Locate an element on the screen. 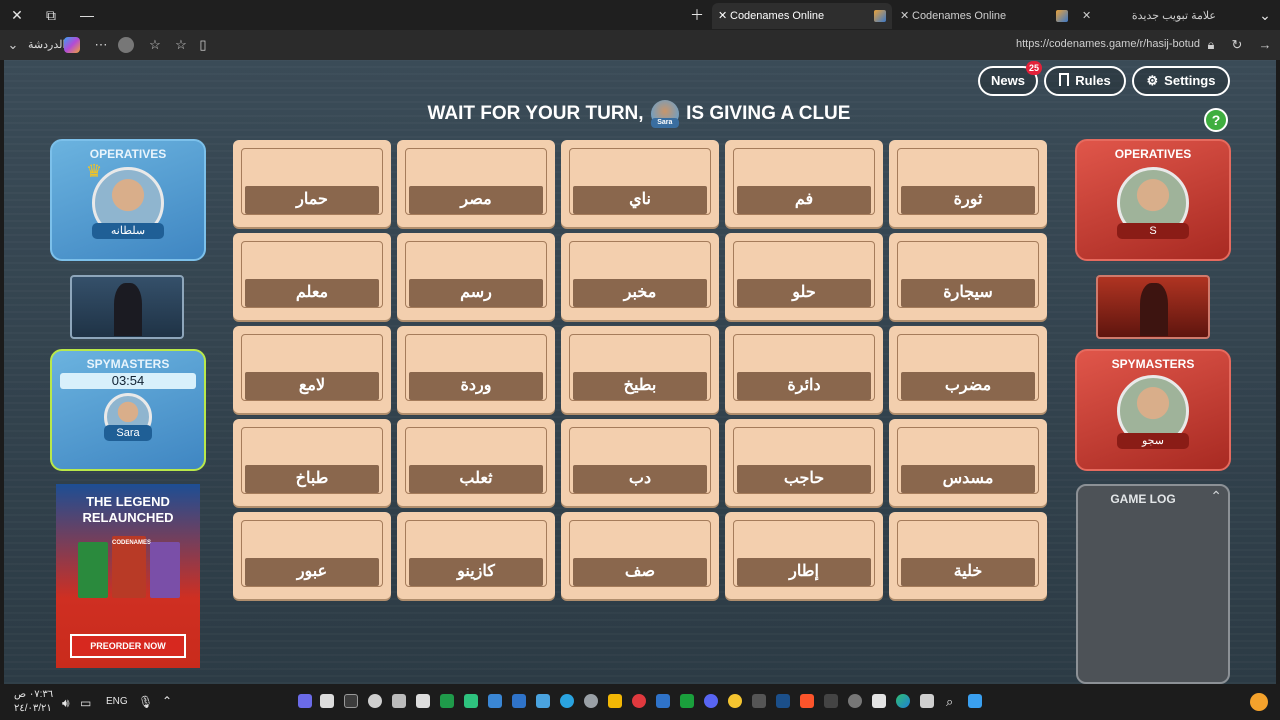  word-card: مصر is located at coordinates (476, 183).